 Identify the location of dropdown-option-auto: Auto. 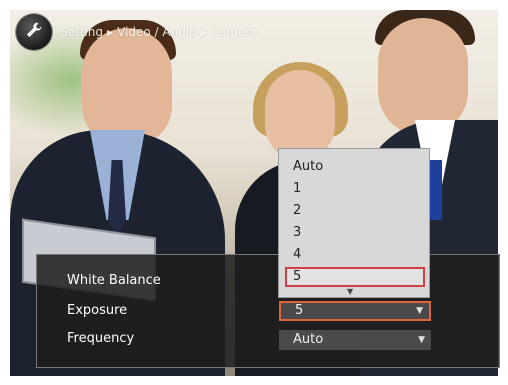
(308, 166).